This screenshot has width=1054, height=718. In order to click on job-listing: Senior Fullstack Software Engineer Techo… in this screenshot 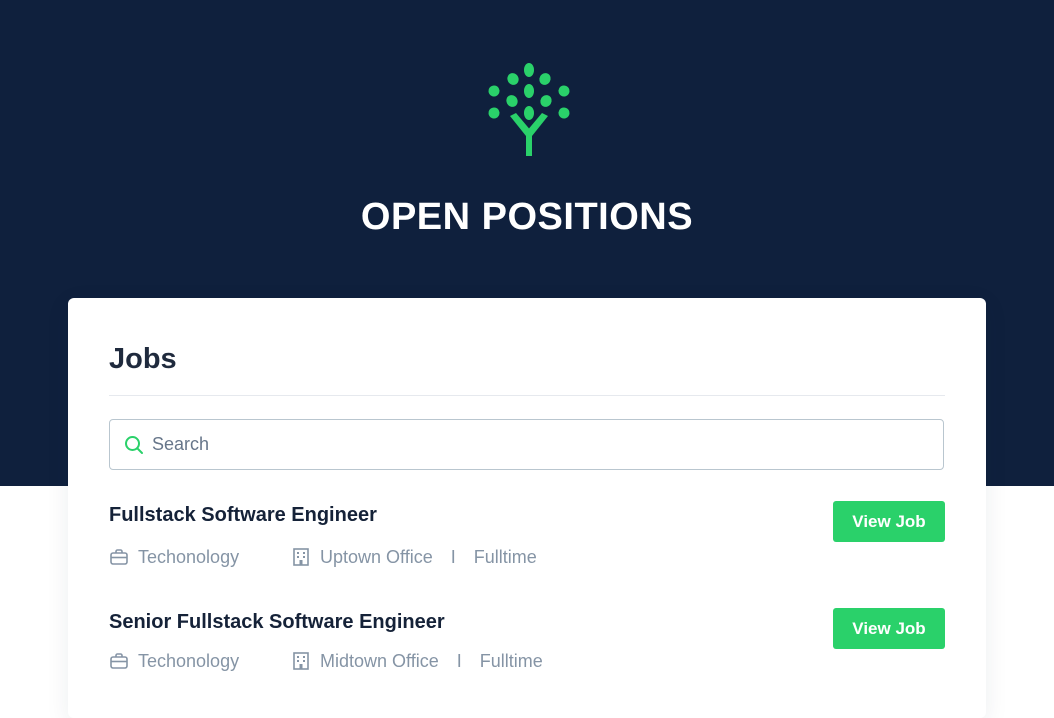, I will do `click(527, 653)`.